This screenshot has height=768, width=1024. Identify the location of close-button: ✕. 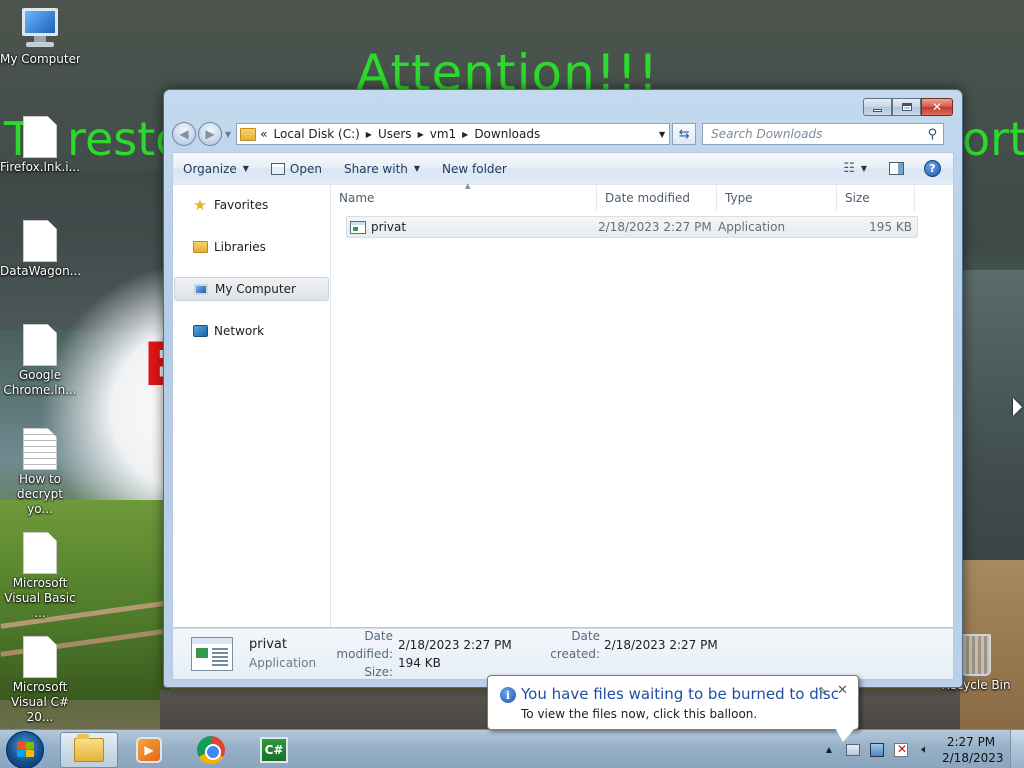
(937, 107).